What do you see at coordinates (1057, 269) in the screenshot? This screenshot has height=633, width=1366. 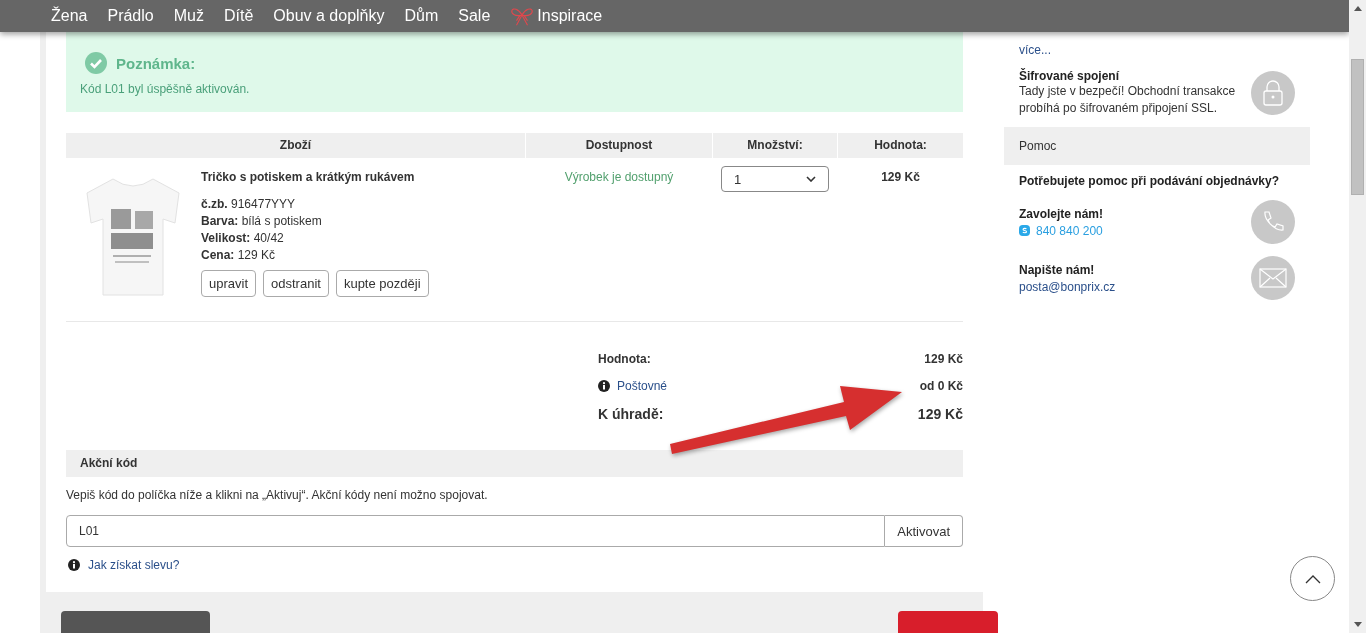 I see `write-title: Napište nám!` at bounding box center [1057, 269].